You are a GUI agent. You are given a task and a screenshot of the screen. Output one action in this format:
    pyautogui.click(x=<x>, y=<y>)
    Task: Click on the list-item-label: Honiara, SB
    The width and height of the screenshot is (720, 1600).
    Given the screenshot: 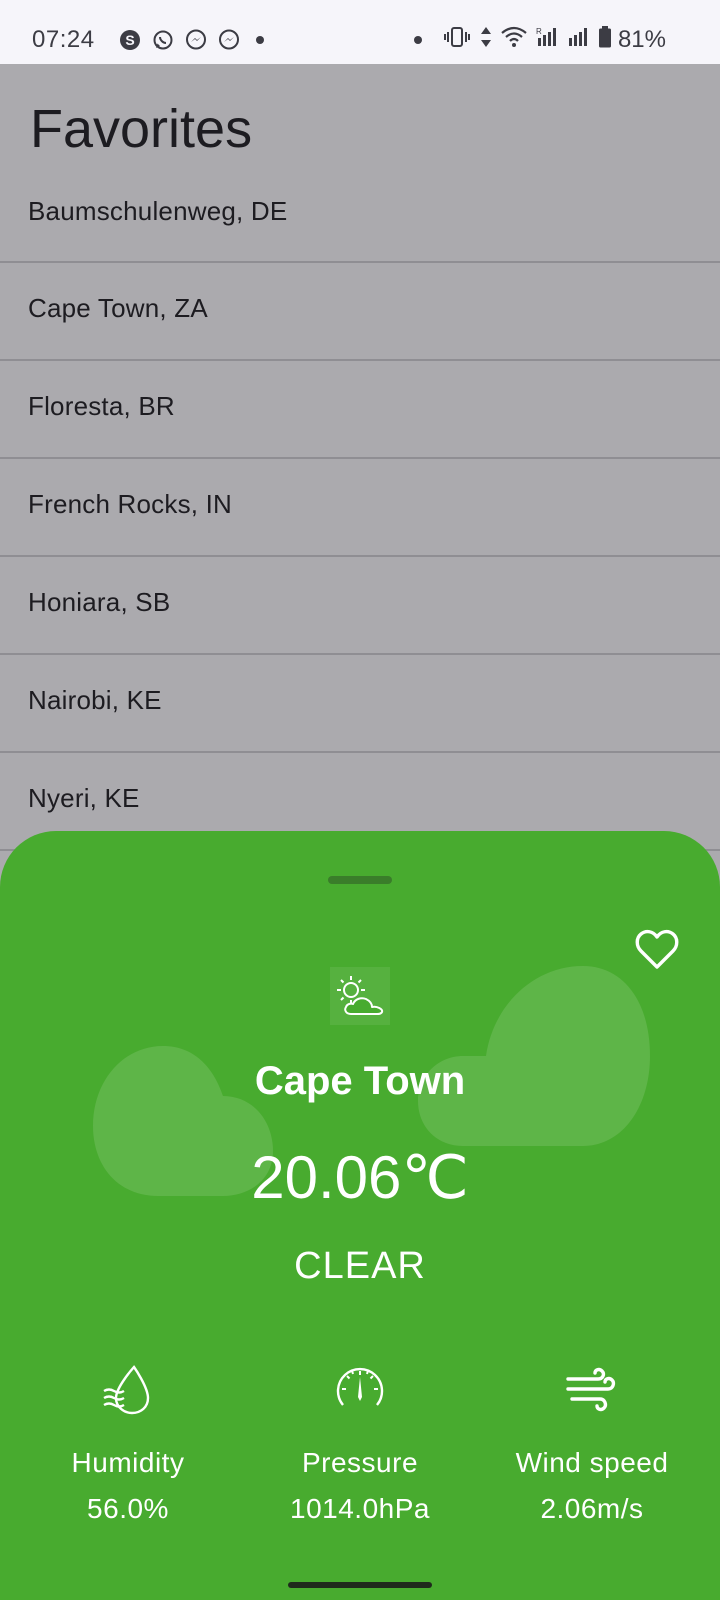 What is the action you would take?
    pyautogui.click(x=99, y=602)
    